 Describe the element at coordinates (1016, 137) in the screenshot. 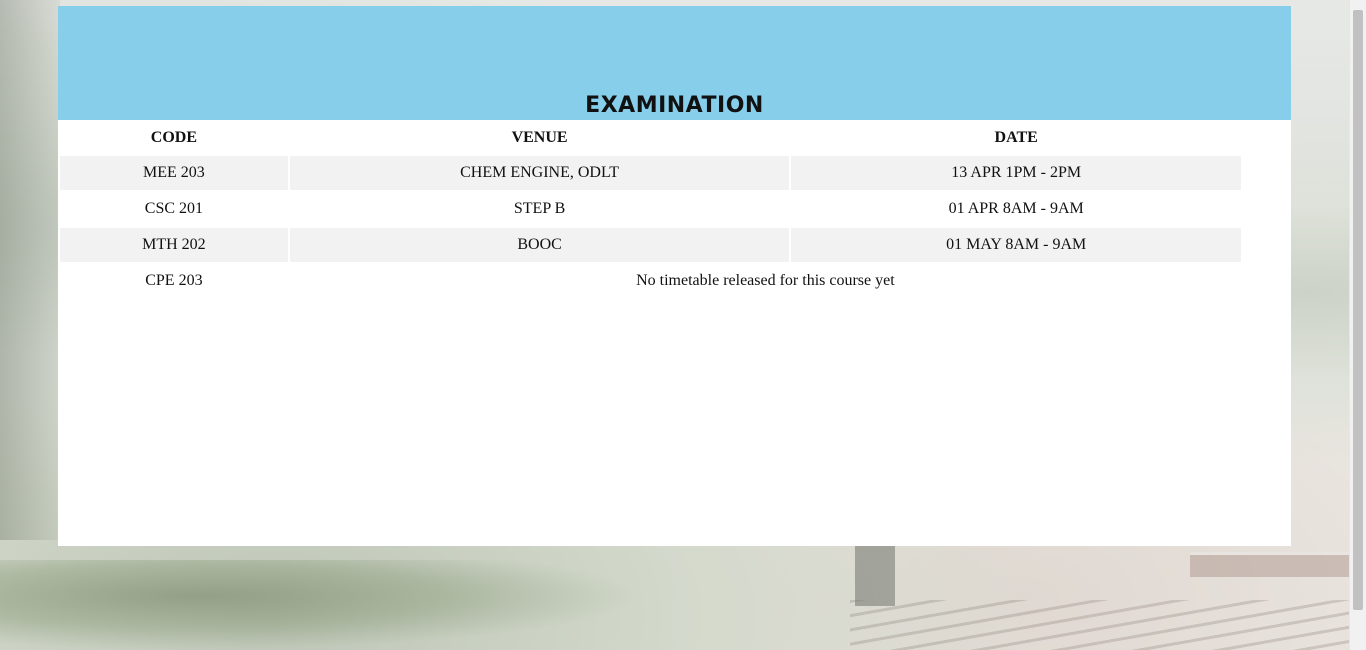

I see `column-header-date: DATE` at that location.